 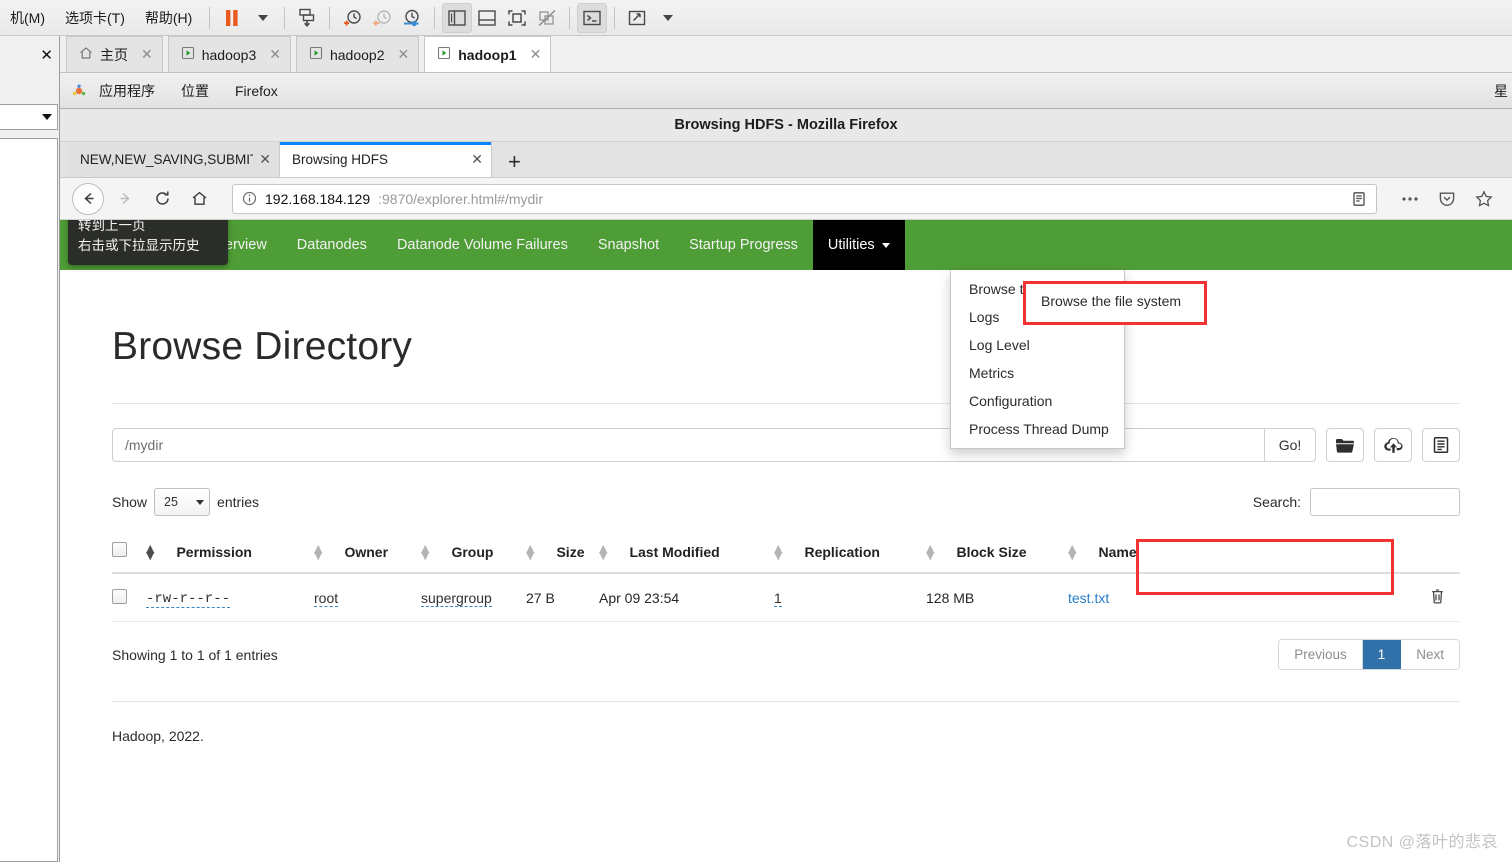 I want to click on take-snapshot-icon, so click(x=352, y=18).